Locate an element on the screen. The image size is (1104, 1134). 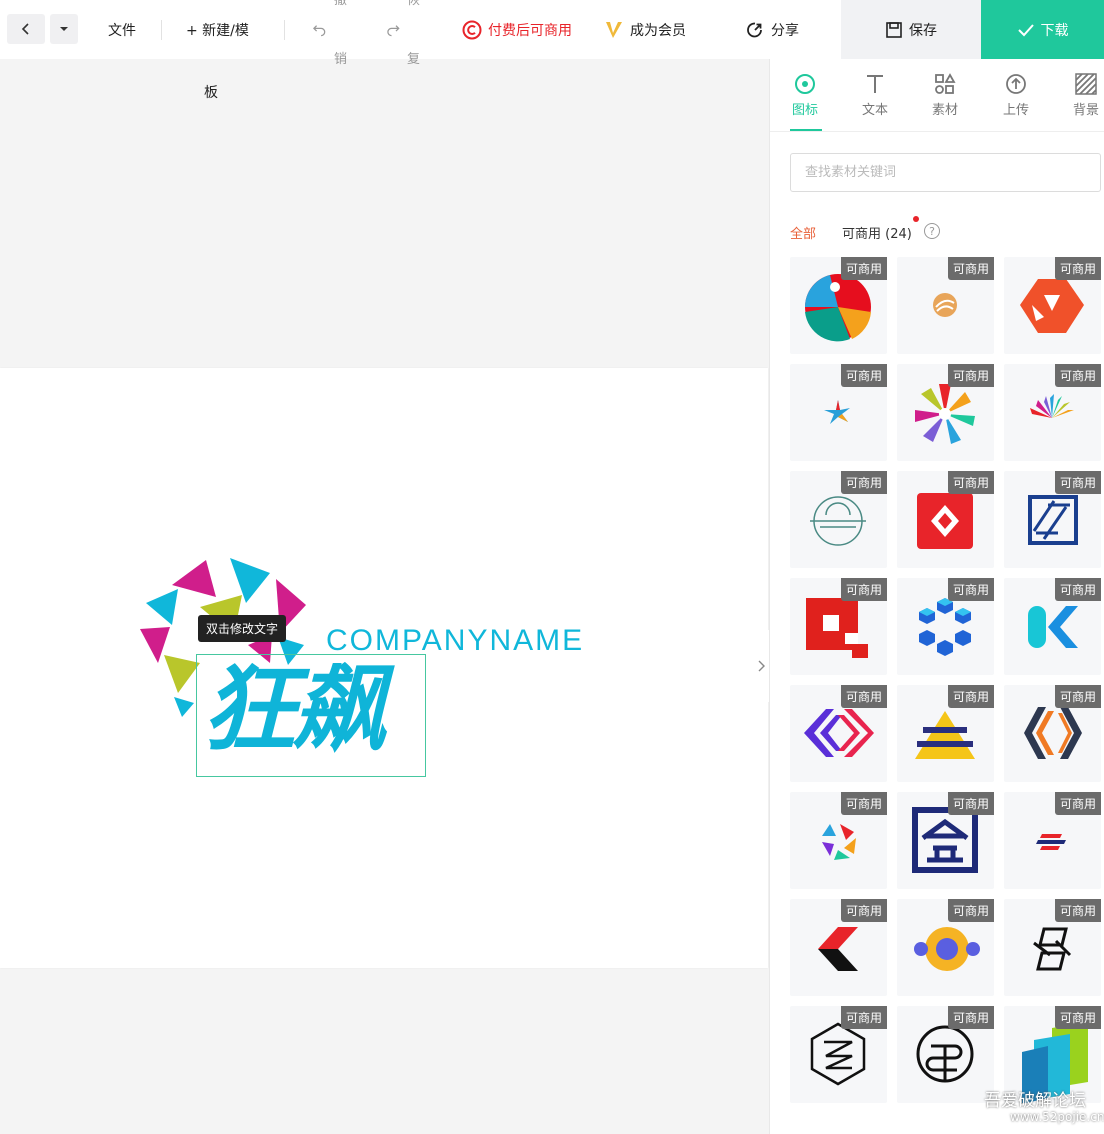
become-member-label: 成为会员 is located at coordinates (658, 30).